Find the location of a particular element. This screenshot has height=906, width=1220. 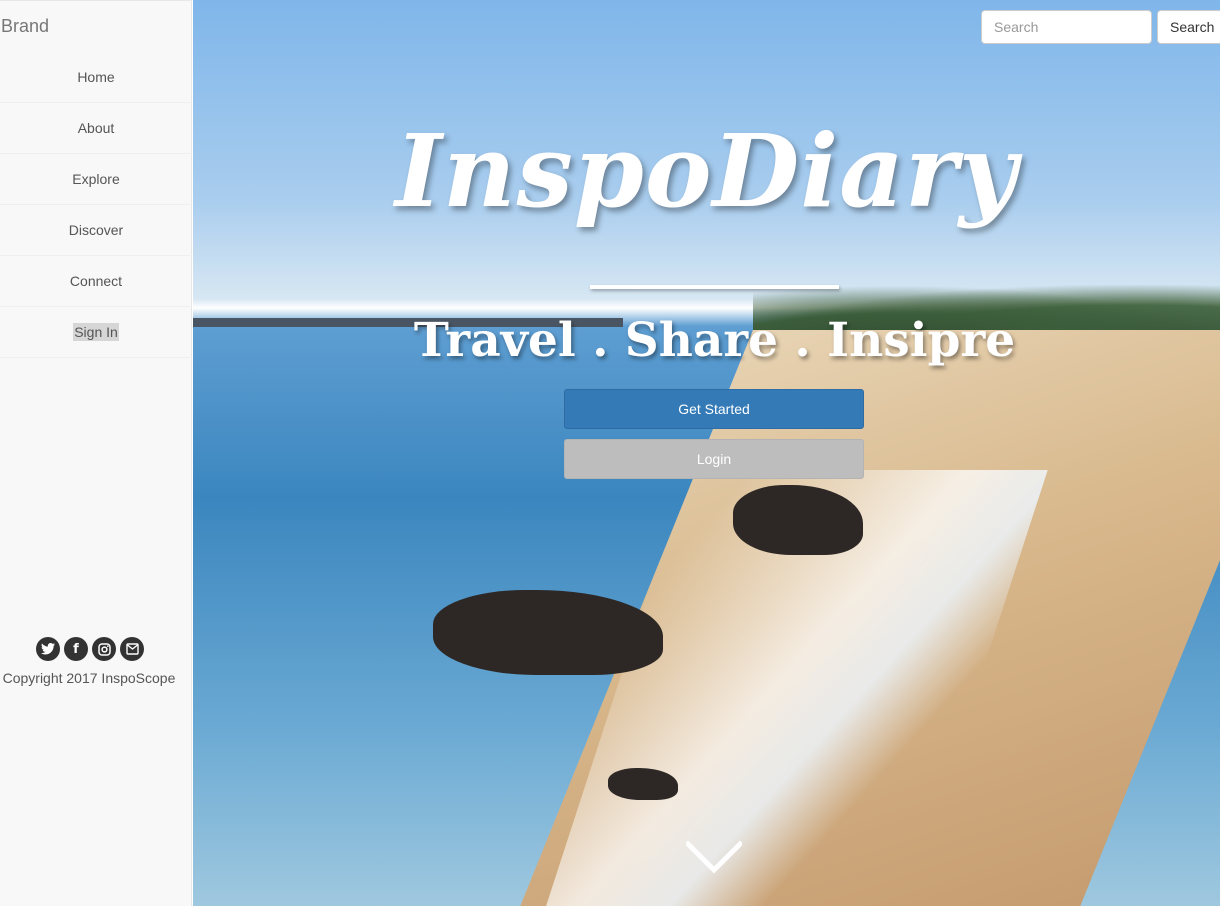

facebook-icon: f is located at coordinates (76, 649).